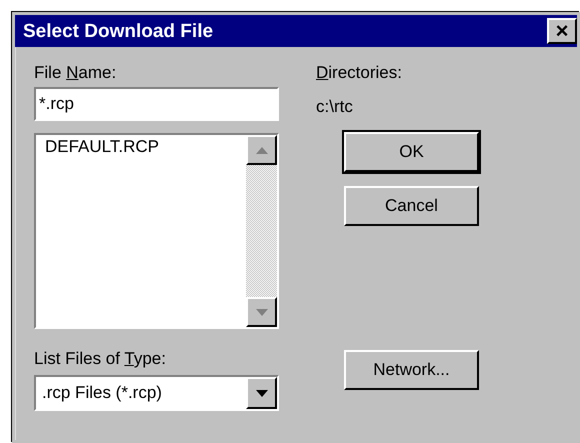 This screenshot has height=443, width=580. Describe the element at coordinates (334, 107) in the screenshot. I see `directory-path: c:\rtc` at that location.